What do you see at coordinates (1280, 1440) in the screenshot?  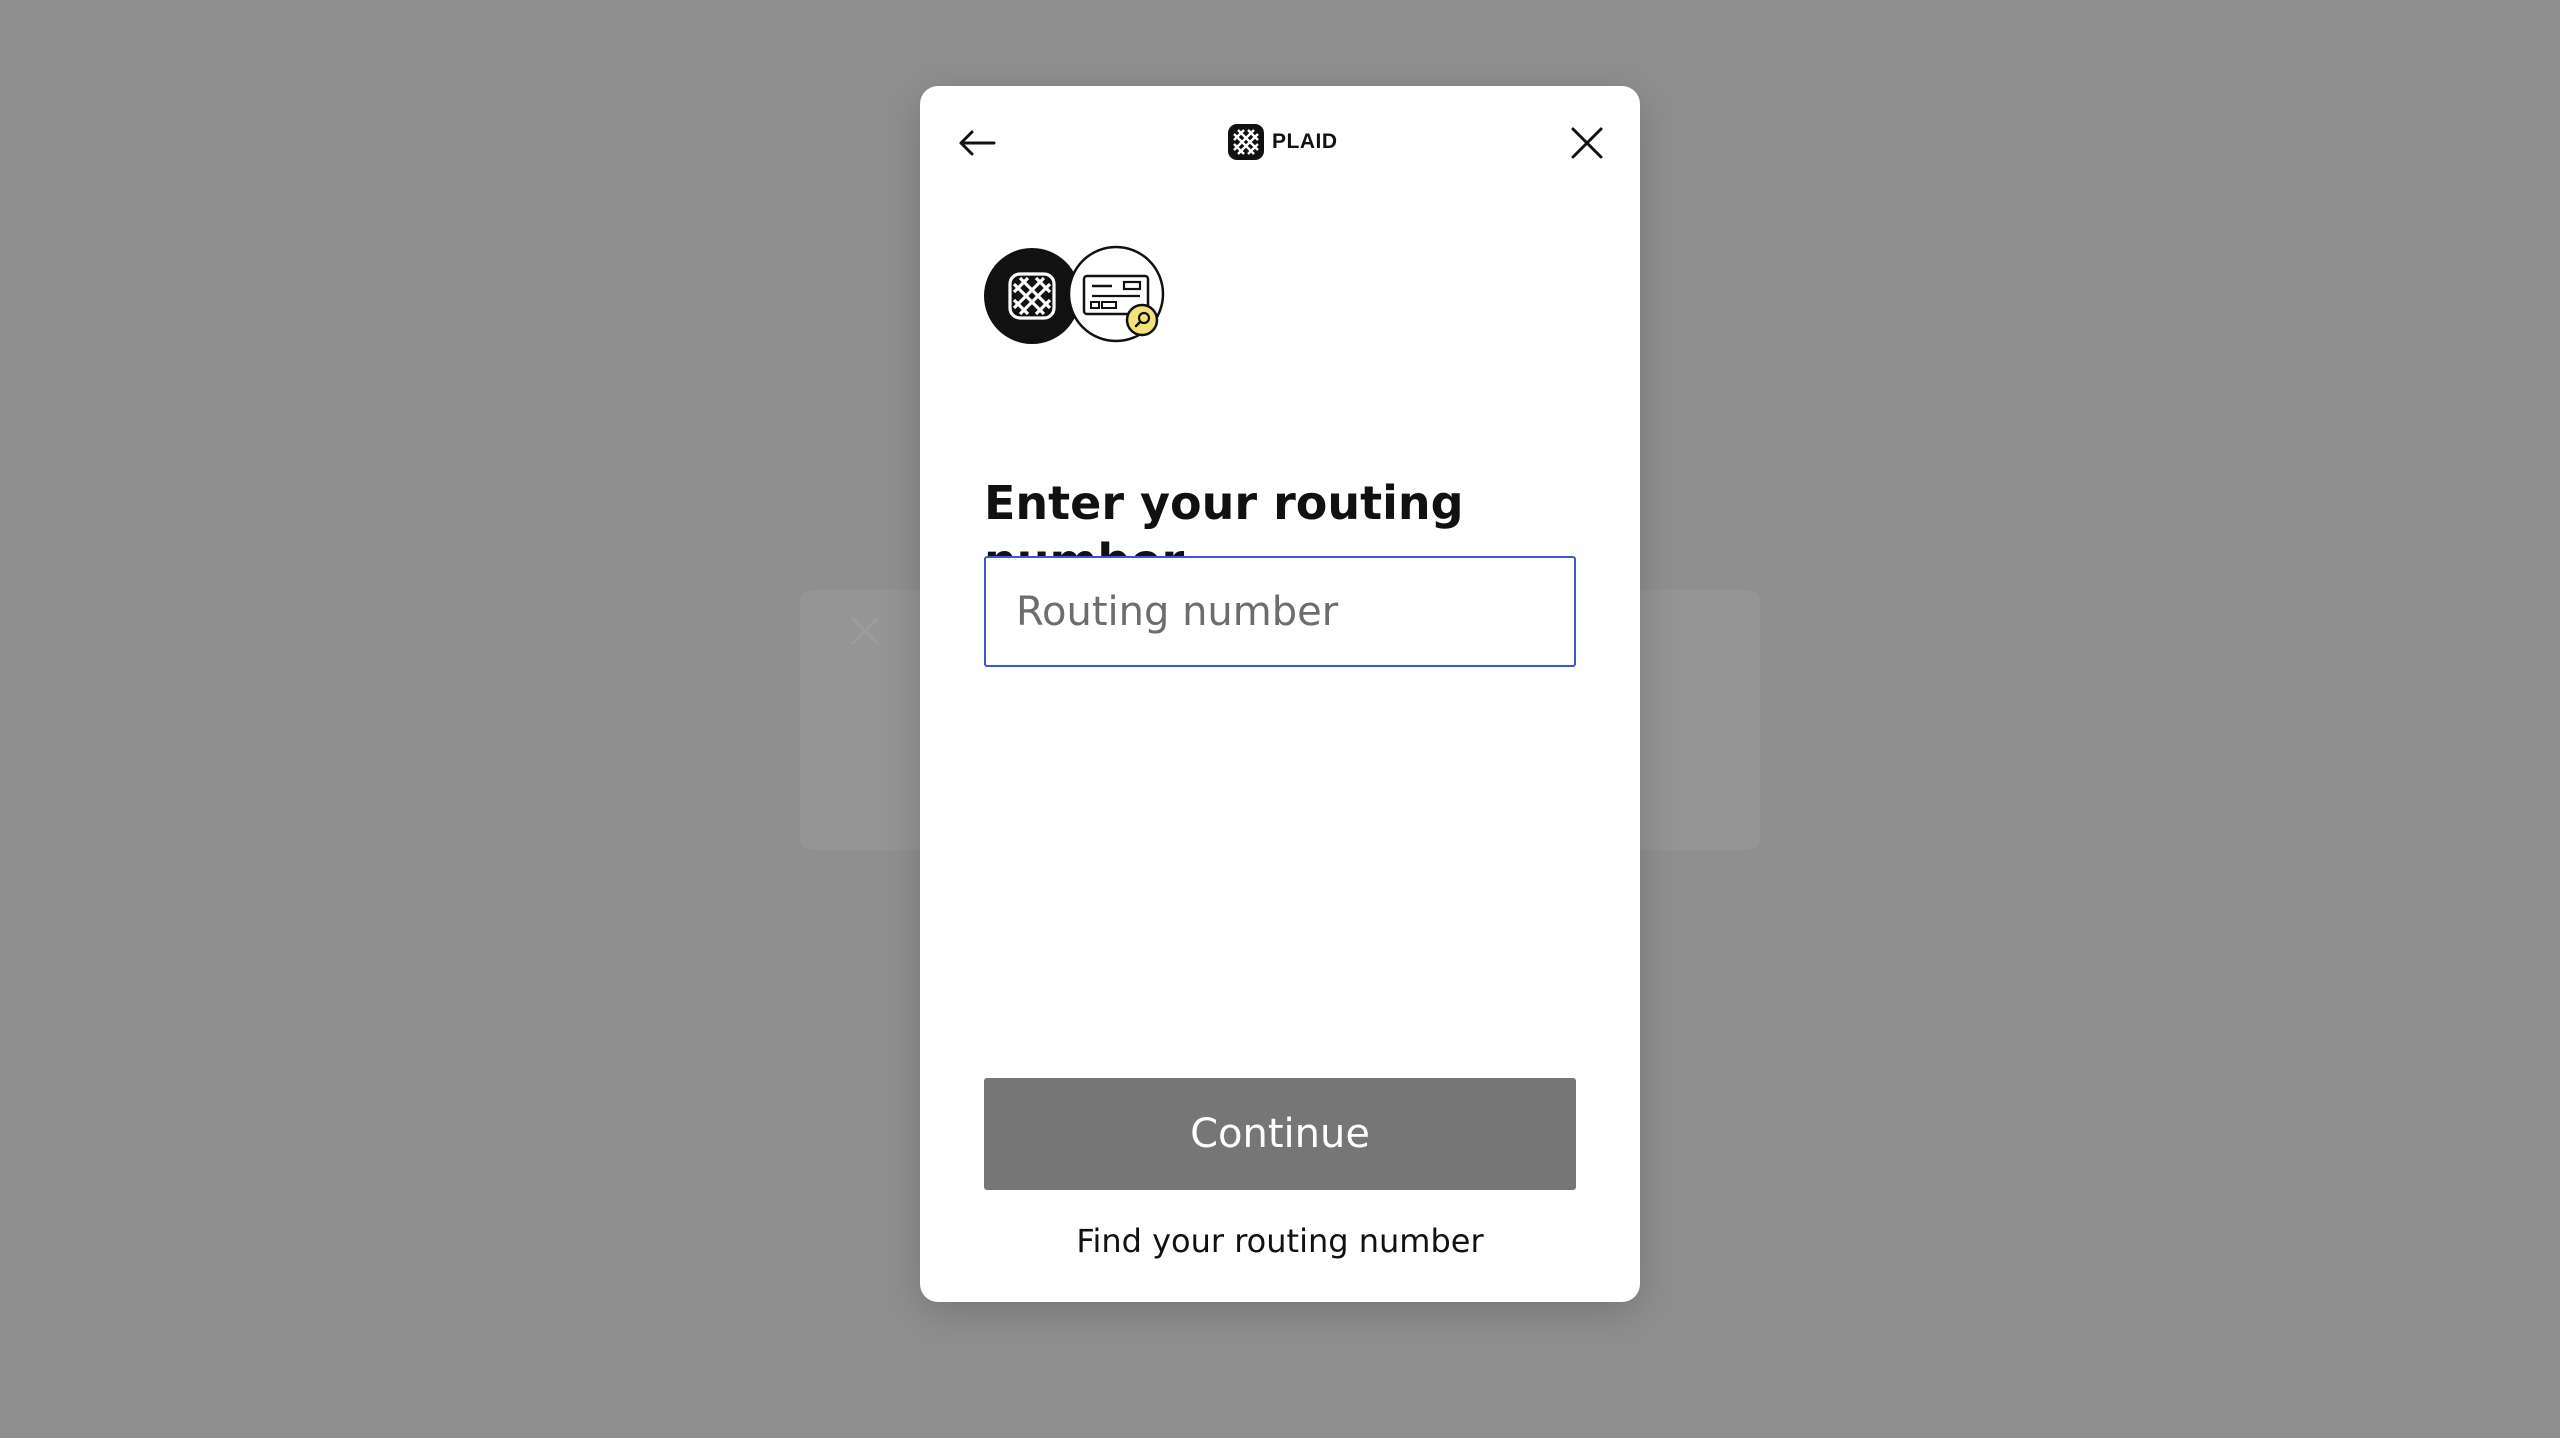 I see `page-bottom-edge` at bounding box center [1280, 1440].